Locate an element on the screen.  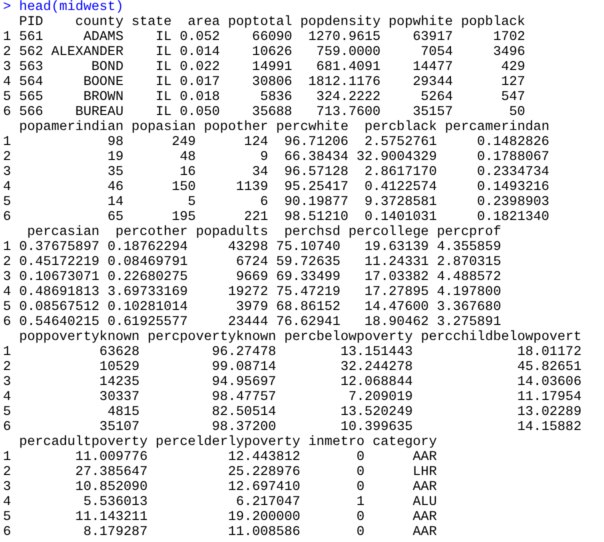
table-cell-text: 13.02289 is located at coordinates (549, 412).